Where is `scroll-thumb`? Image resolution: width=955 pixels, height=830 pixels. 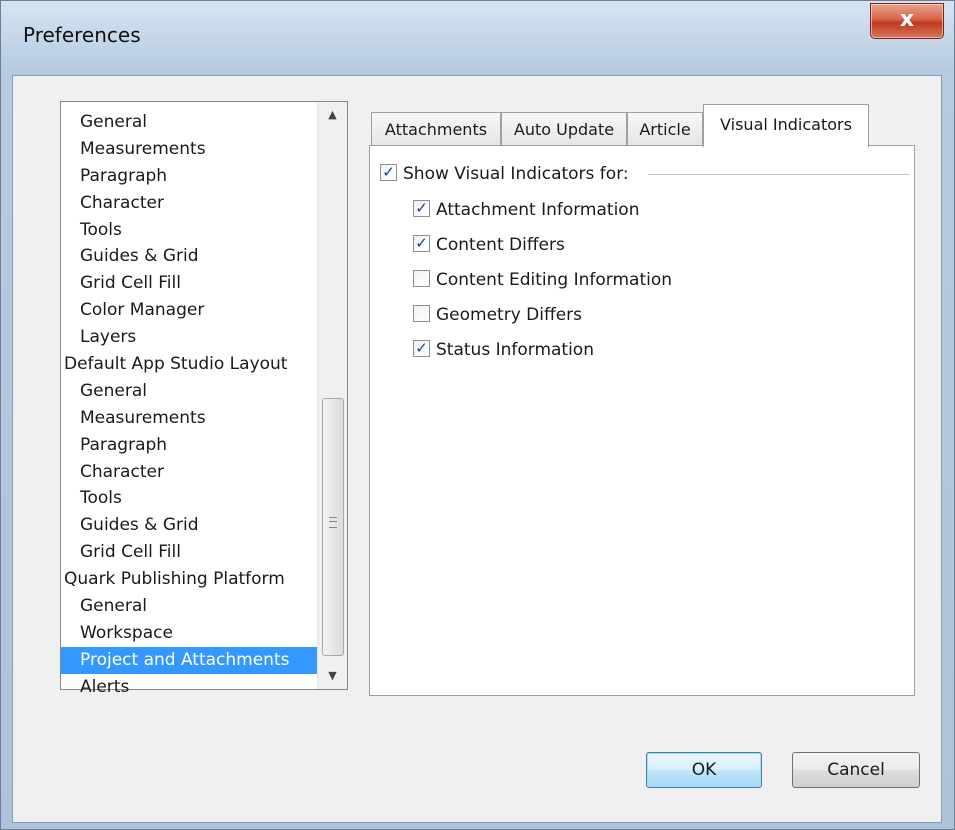
scroll-thumb is located at coordinates (333, 527).